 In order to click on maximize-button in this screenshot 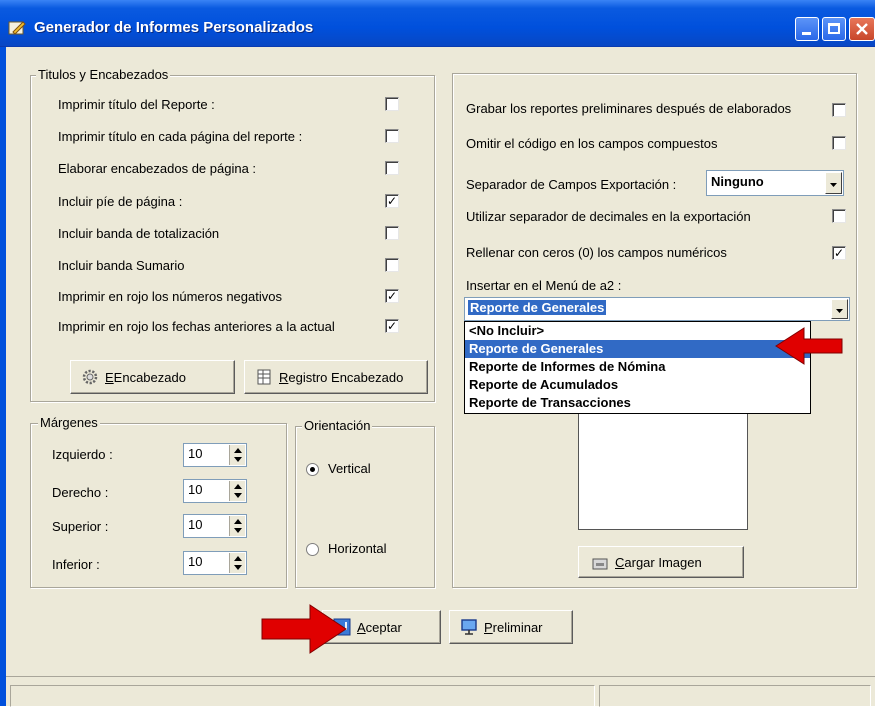, I will do `click(834, 29)`.